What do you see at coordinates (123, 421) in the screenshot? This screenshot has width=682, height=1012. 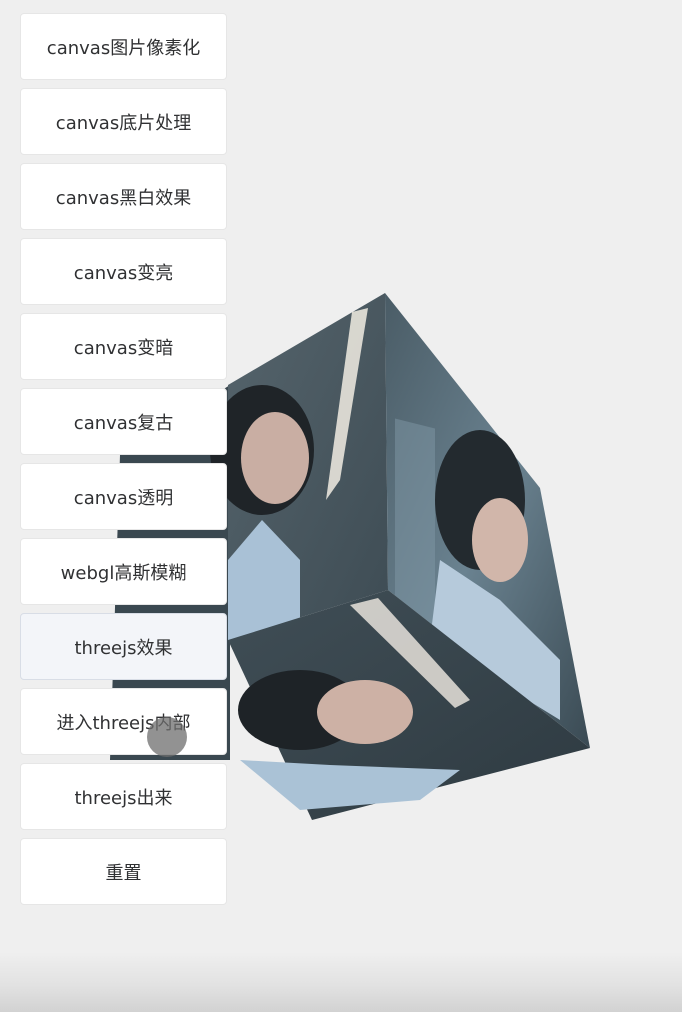 I see `vintage-button: canvas复古` at bounding box center [123, 421].